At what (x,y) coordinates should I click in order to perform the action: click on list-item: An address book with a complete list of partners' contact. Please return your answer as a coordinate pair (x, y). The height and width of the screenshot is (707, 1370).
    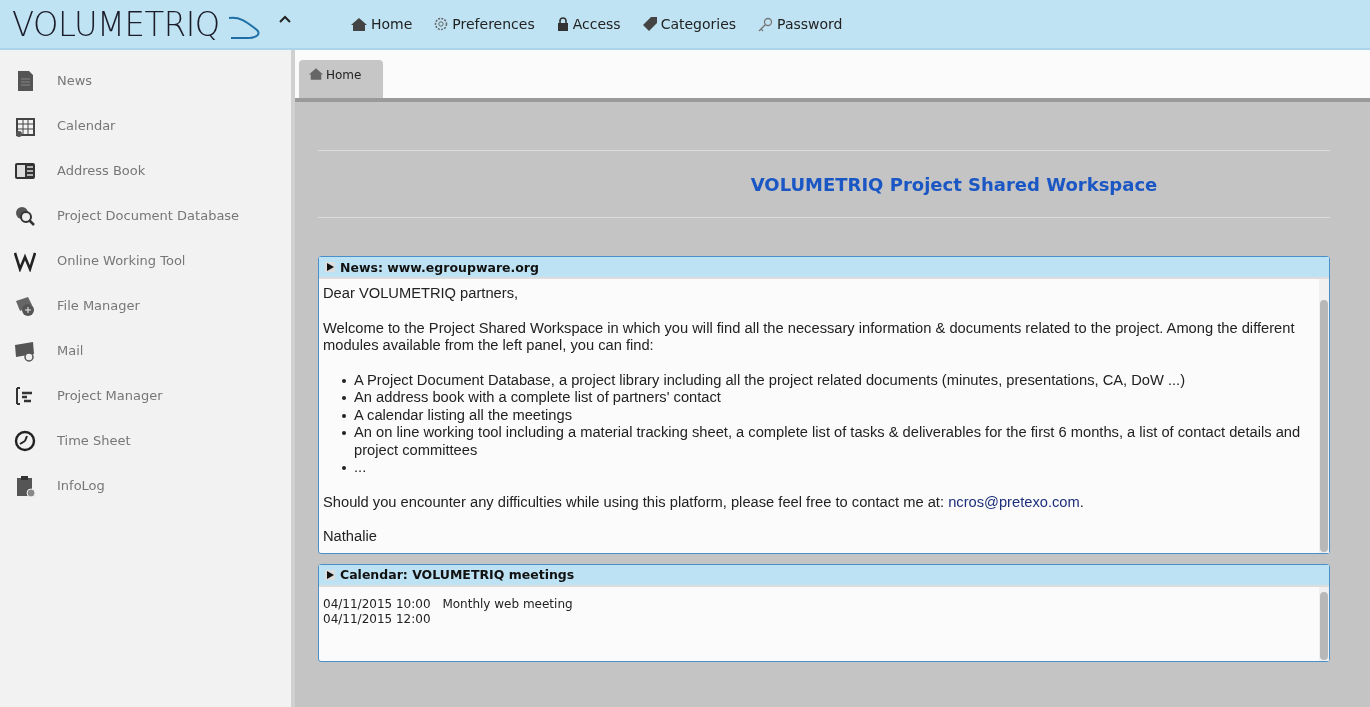
    Looking at the image, I should click on (826, 398).